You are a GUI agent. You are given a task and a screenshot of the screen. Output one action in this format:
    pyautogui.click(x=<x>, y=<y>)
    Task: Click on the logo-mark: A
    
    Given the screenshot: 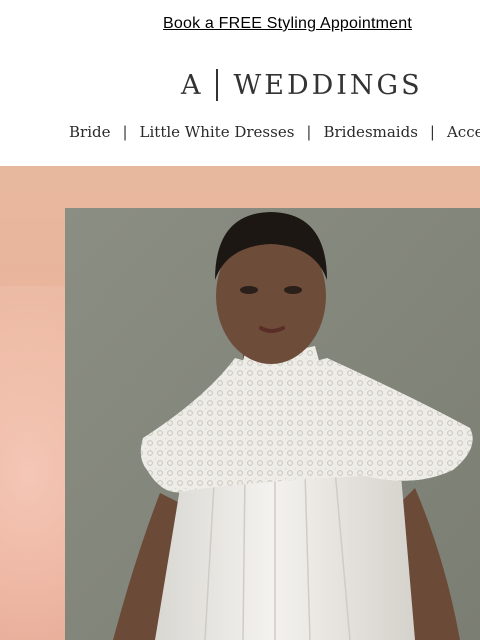 What is the action you would take?
    pyautogui.click(x=191, y=85)
    